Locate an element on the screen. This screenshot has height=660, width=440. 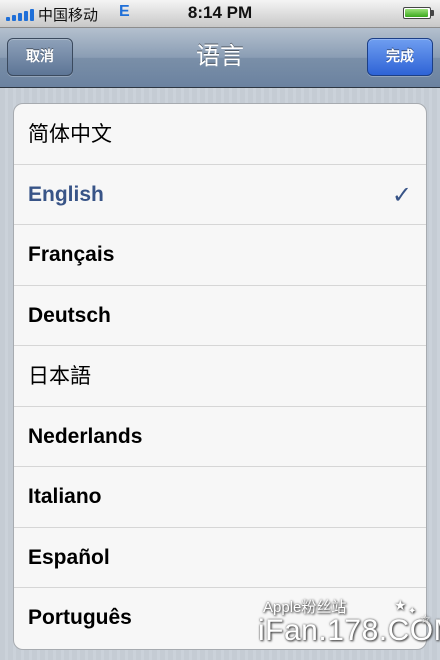
battery-tip is located at coordinates (432, 13).